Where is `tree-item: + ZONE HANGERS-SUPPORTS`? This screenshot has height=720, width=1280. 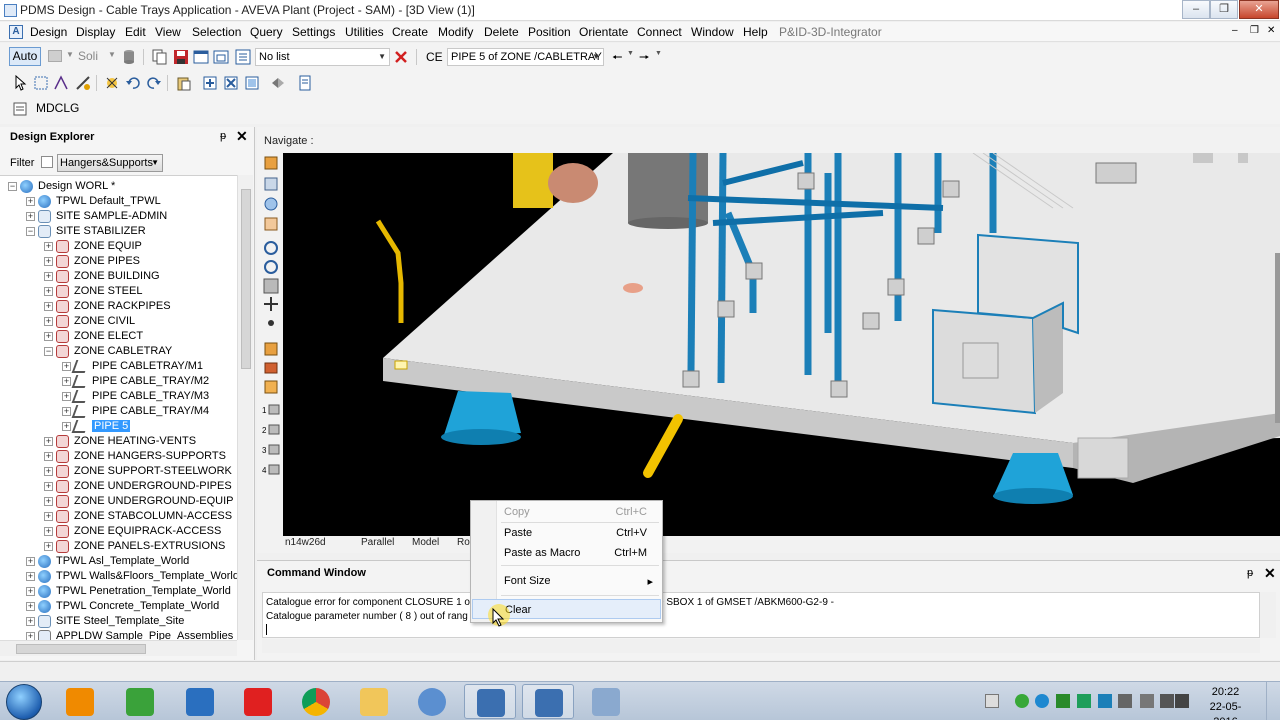
tree-item: + ZONE HANGERS-SUPPORTS is located at coordinates (118, 456).